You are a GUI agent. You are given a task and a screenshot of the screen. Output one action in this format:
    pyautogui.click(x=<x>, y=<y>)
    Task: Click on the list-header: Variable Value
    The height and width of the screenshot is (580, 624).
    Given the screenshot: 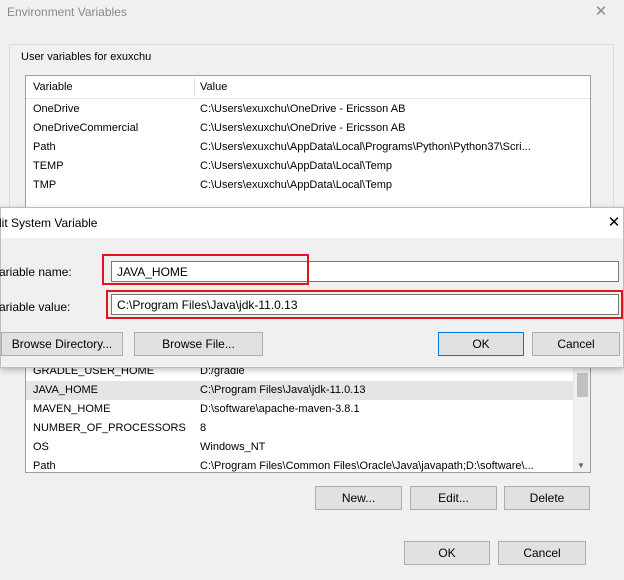 What is the action you would take?
    pyautogui.click(x=308, y=87)
    